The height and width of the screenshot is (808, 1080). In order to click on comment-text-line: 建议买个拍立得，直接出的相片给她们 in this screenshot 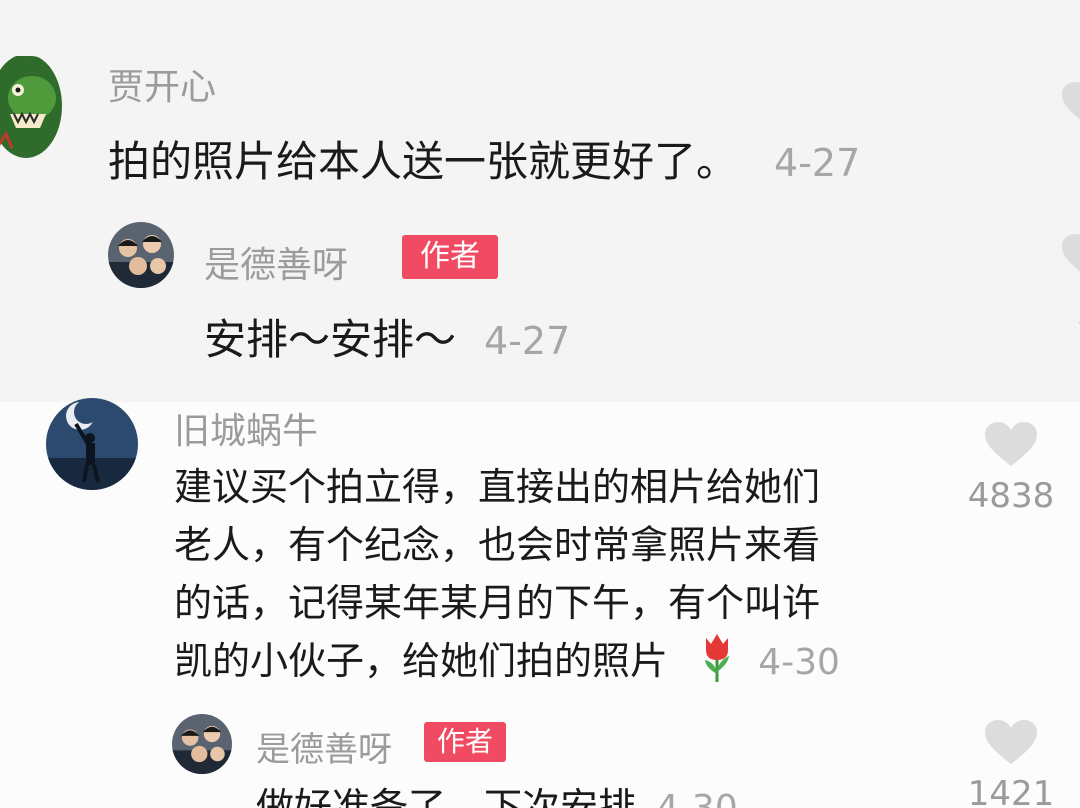, I will do `click(497, 487)`.